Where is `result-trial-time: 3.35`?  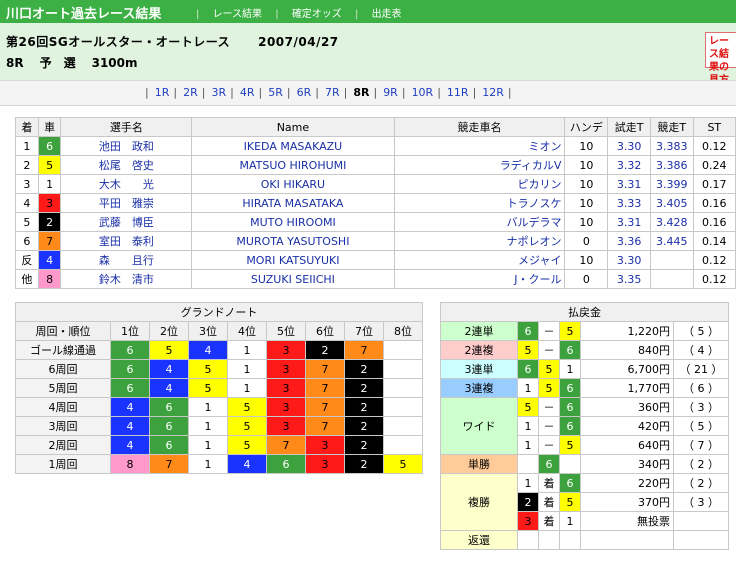
result-trial-time: 3.35 is located at coordinates (629, 279).